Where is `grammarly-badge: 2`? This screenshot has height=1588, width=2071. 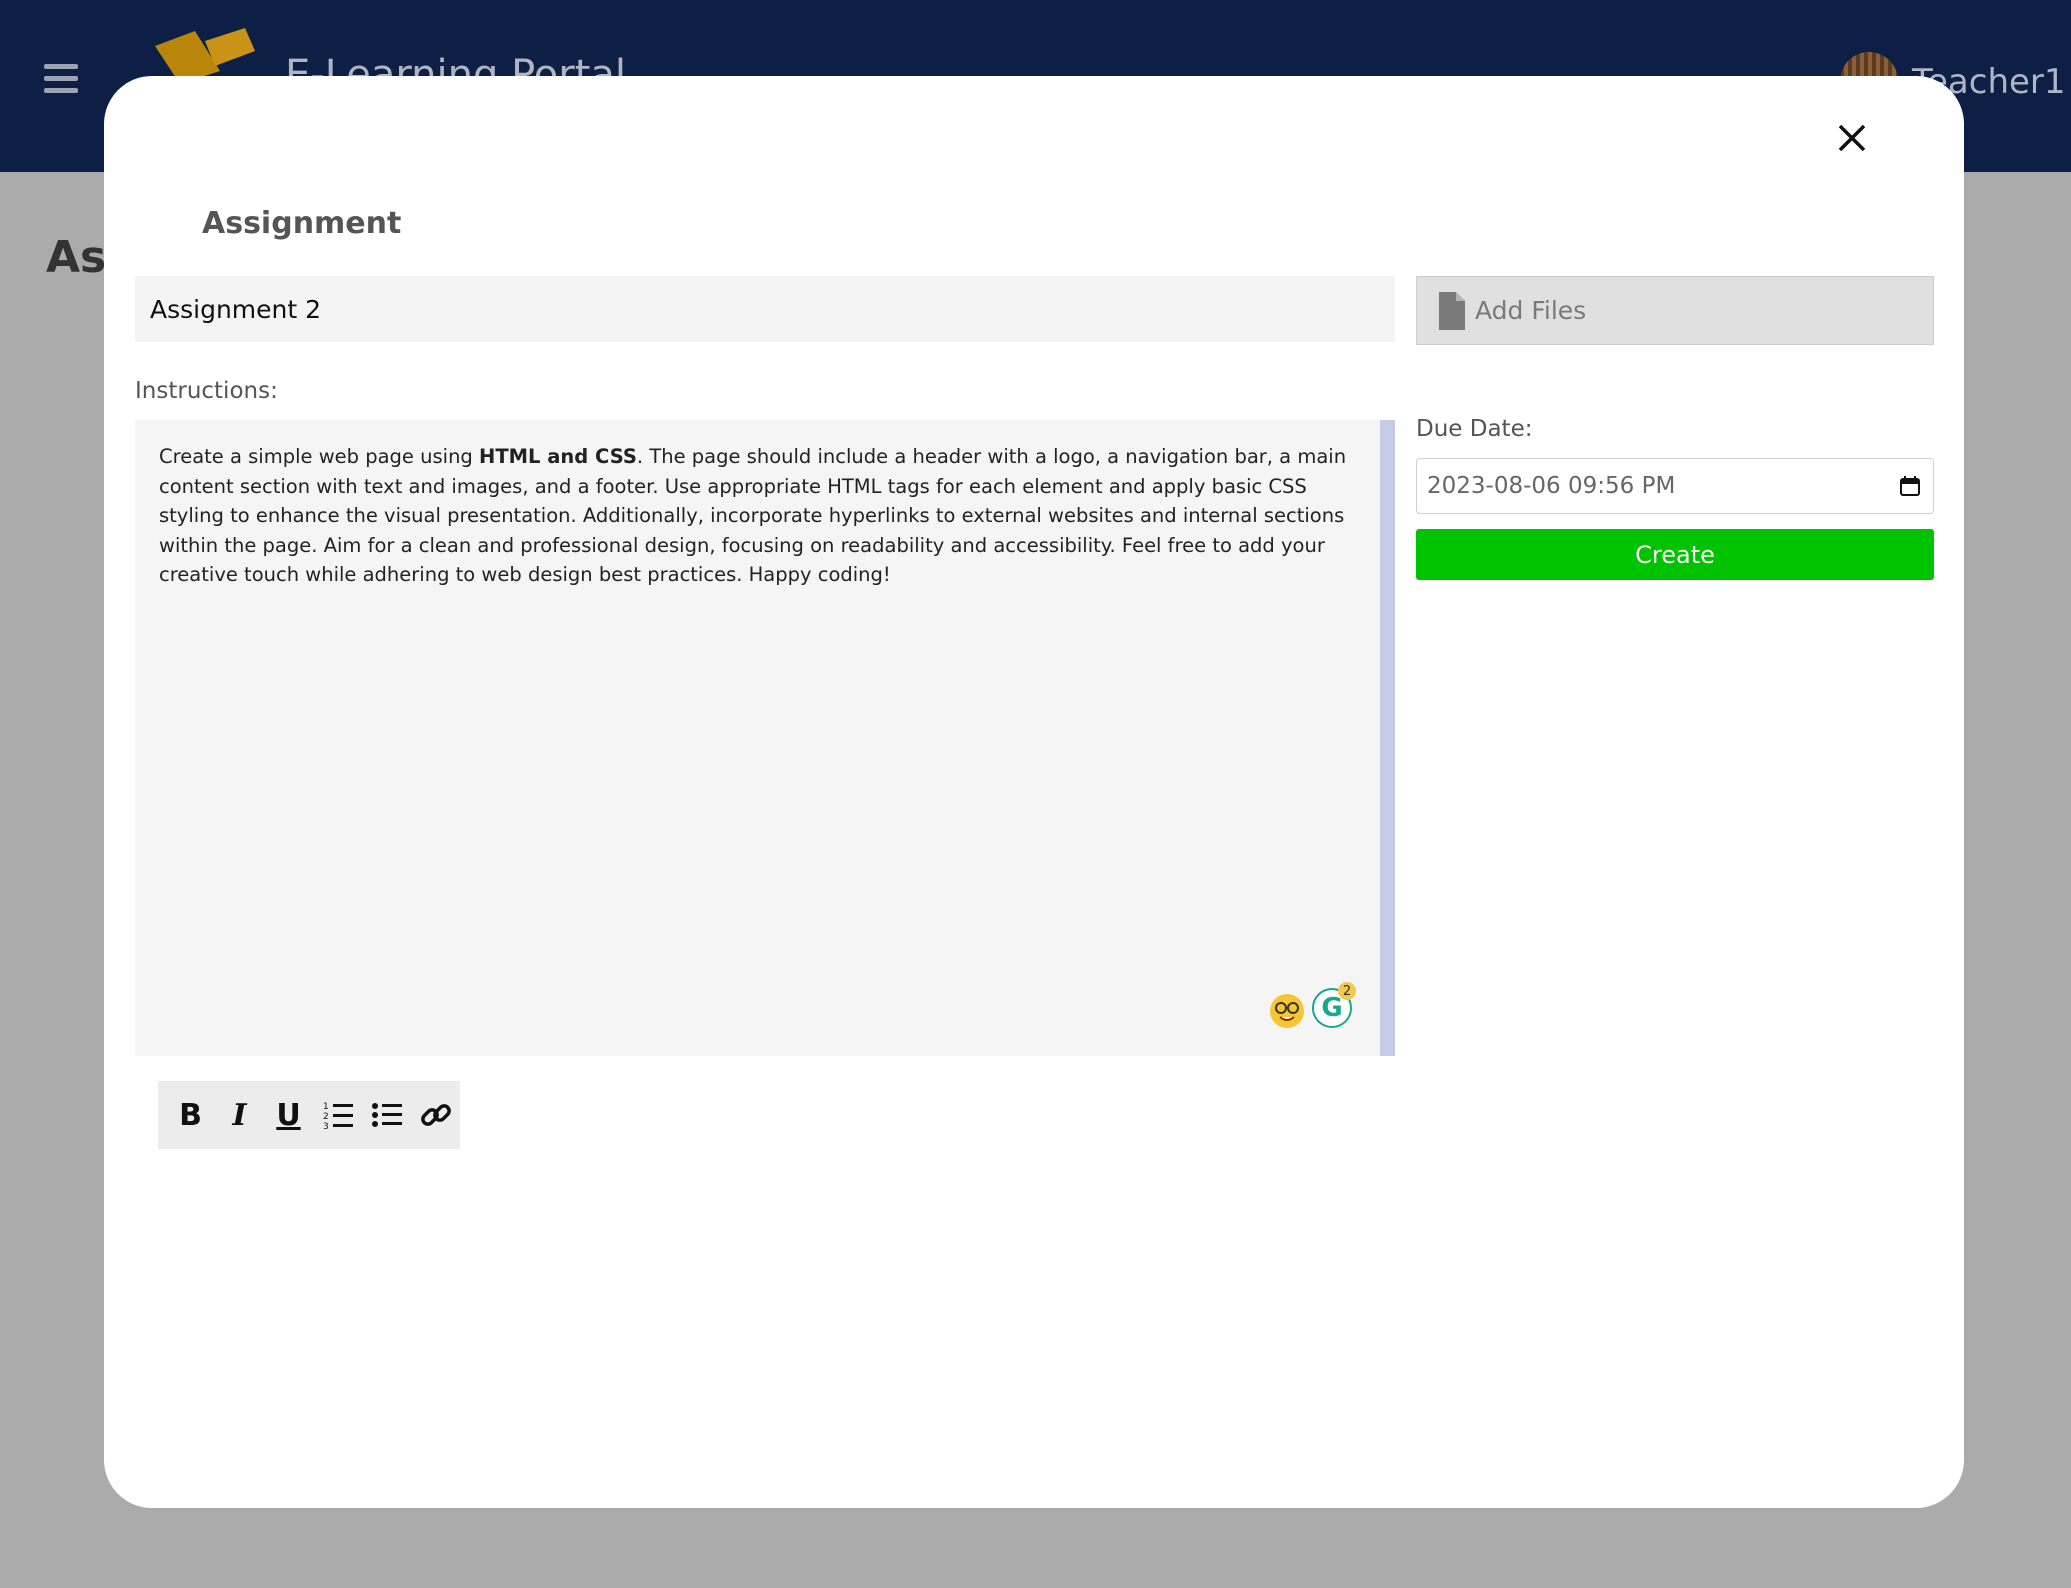
grammarly-badge: 2 is located at coordinates (1347, 991).